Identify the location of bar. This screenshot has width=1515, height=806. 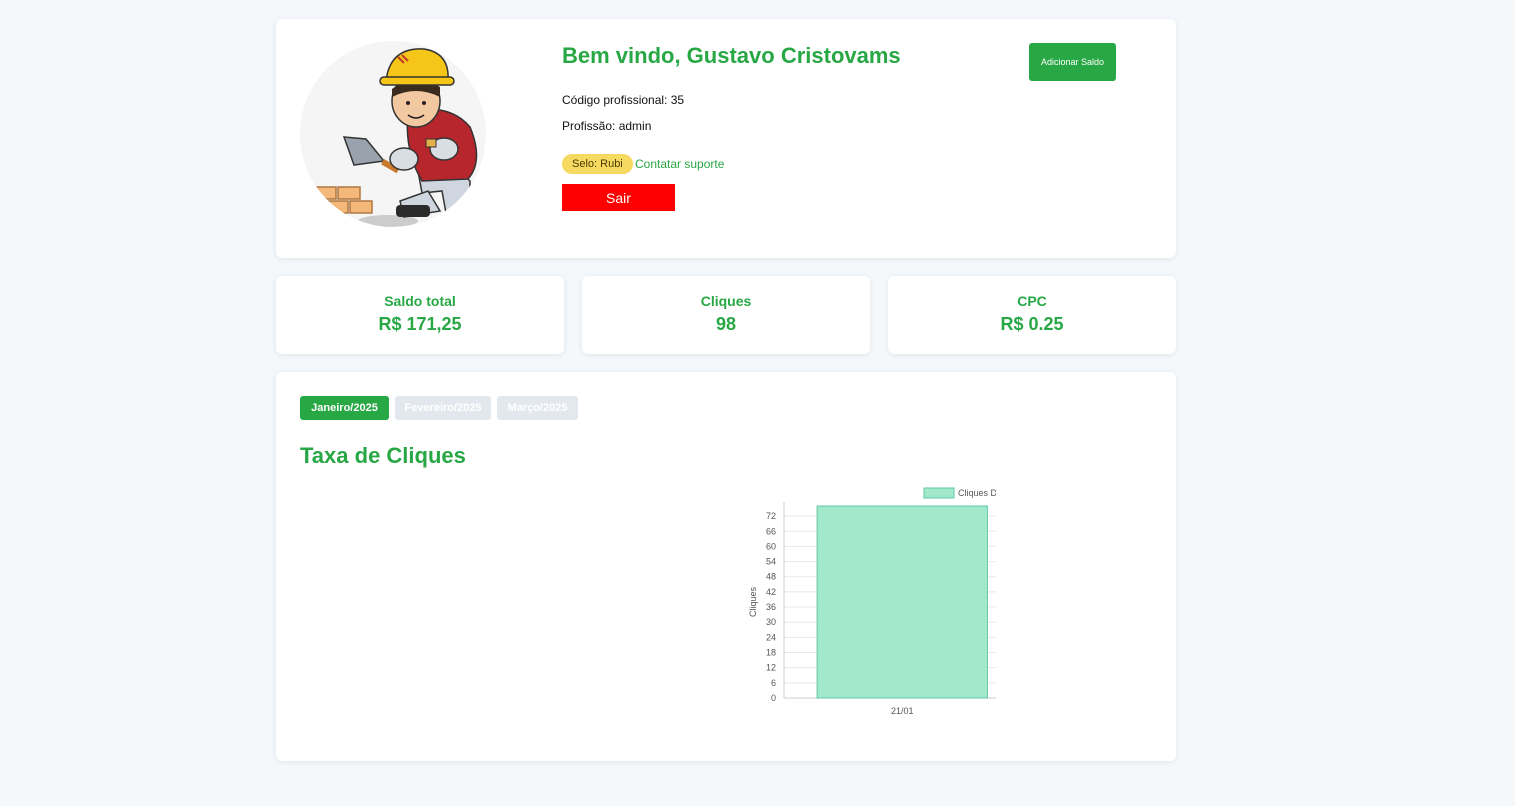
(902, 602).